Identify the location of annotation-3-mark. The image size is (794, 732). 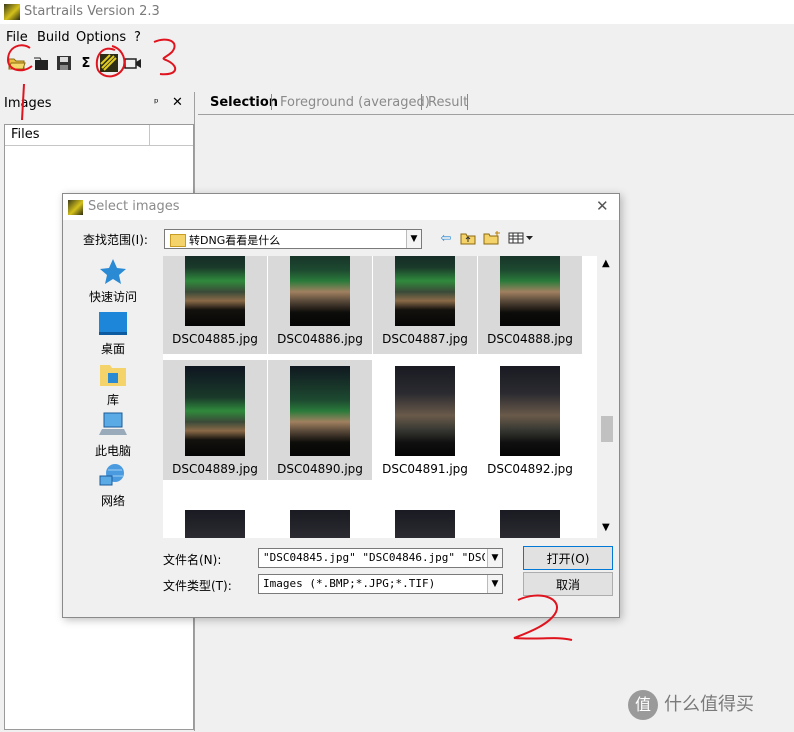
(164, 57).